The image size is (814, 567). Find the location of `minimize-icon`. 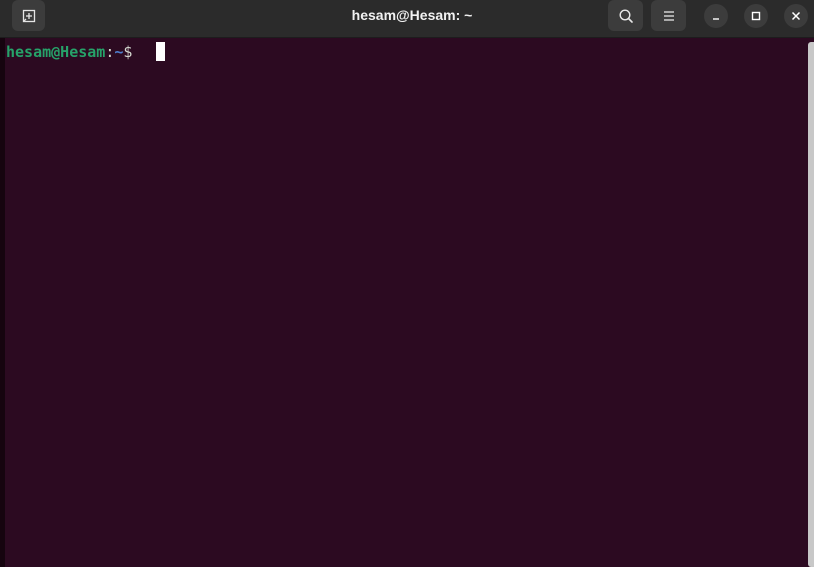

minimize-icon is located at coordinates (716, 19).